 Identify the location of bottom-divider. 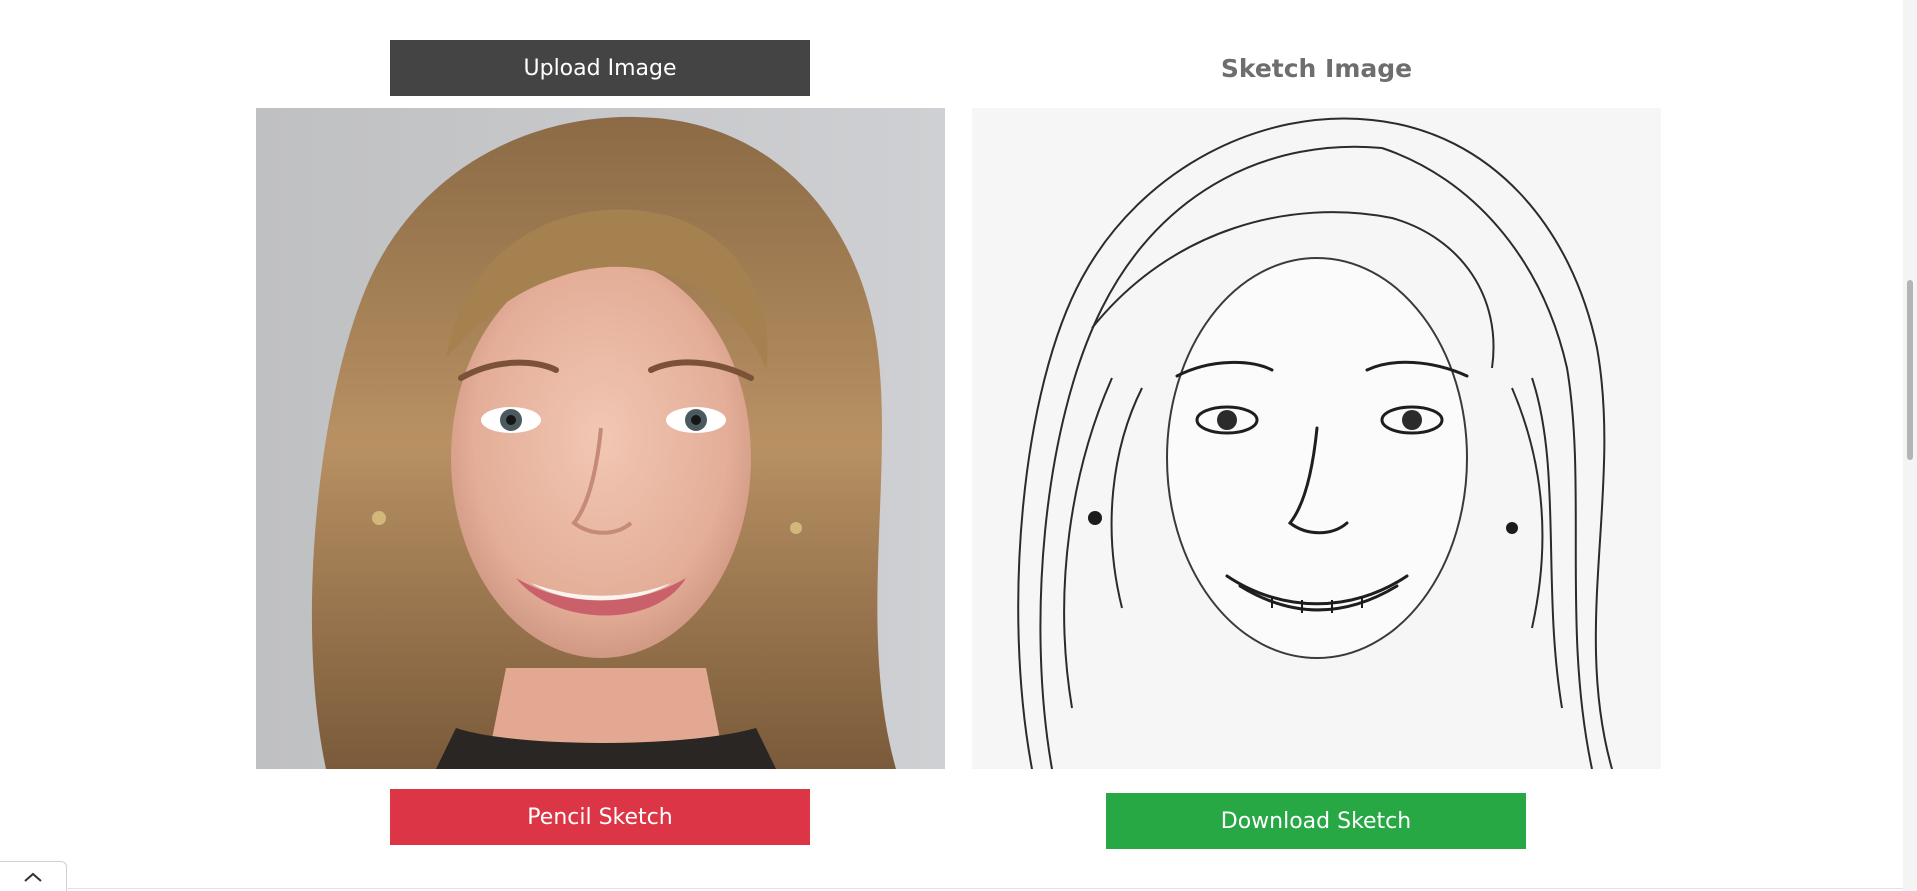
(984, 888).